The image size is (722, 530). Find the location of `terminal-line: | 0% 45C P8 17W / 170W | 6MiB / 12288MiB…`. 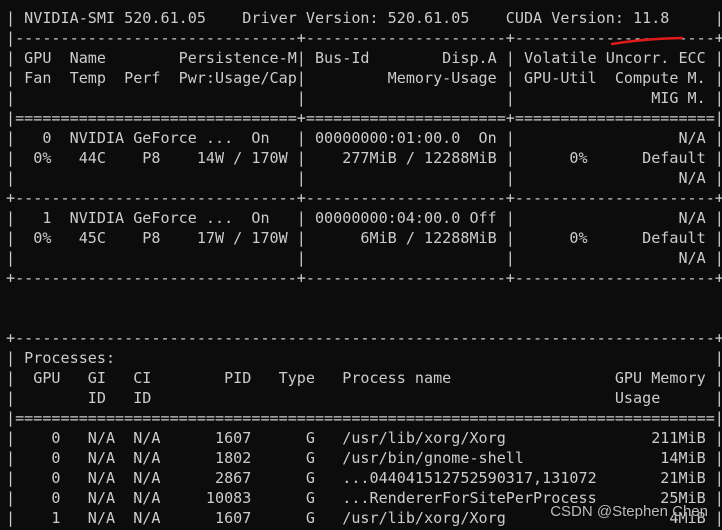

terminal-line: | 0% 45C P8 17W / 170W | 6MiB / 12288MiB… is located at coordinates (364, 238).